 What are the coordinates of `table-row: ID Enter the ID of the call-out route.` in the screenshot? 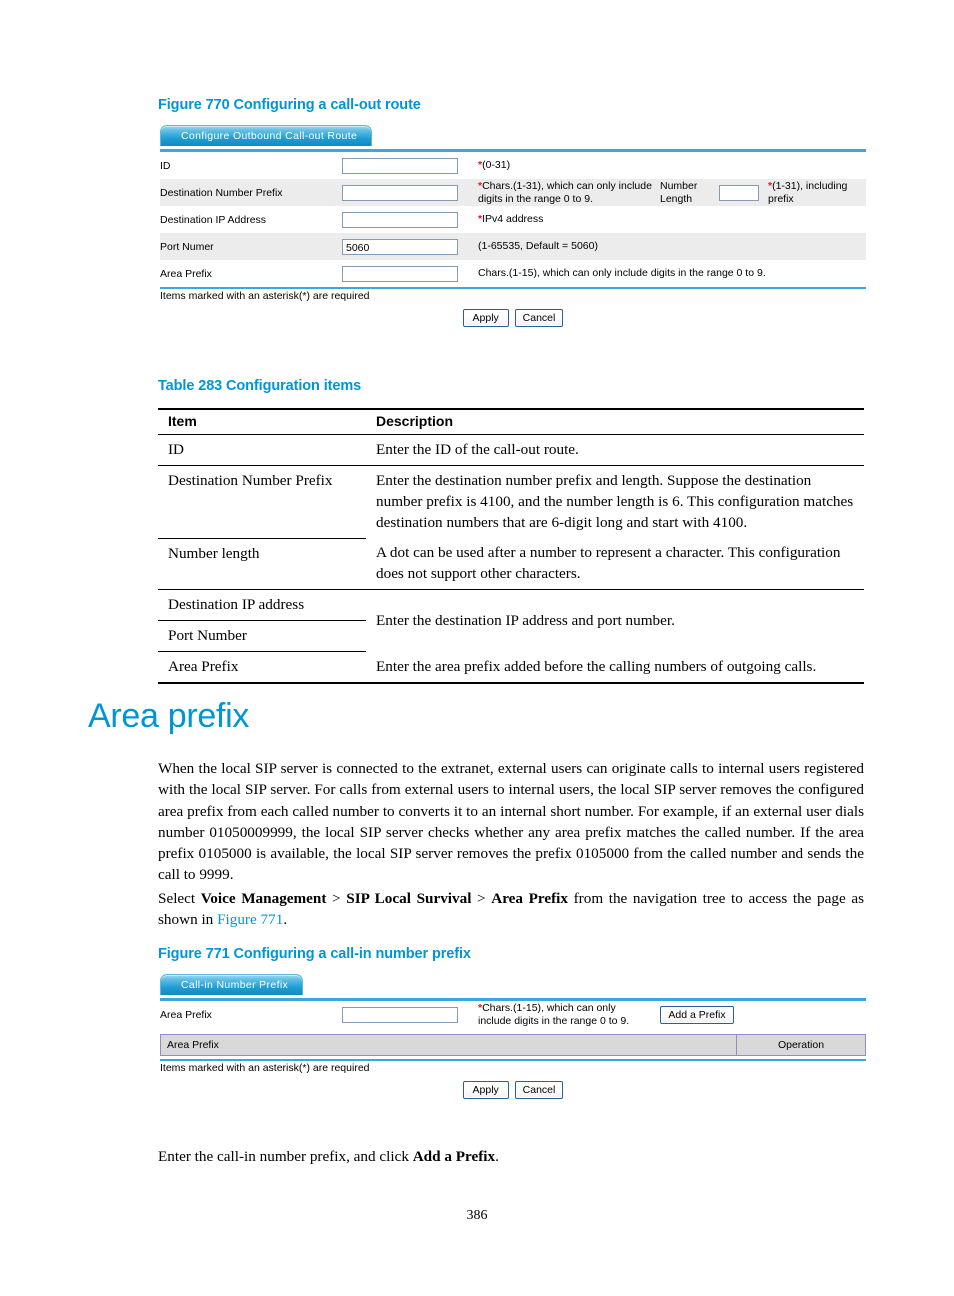 It's located at (511, 450).